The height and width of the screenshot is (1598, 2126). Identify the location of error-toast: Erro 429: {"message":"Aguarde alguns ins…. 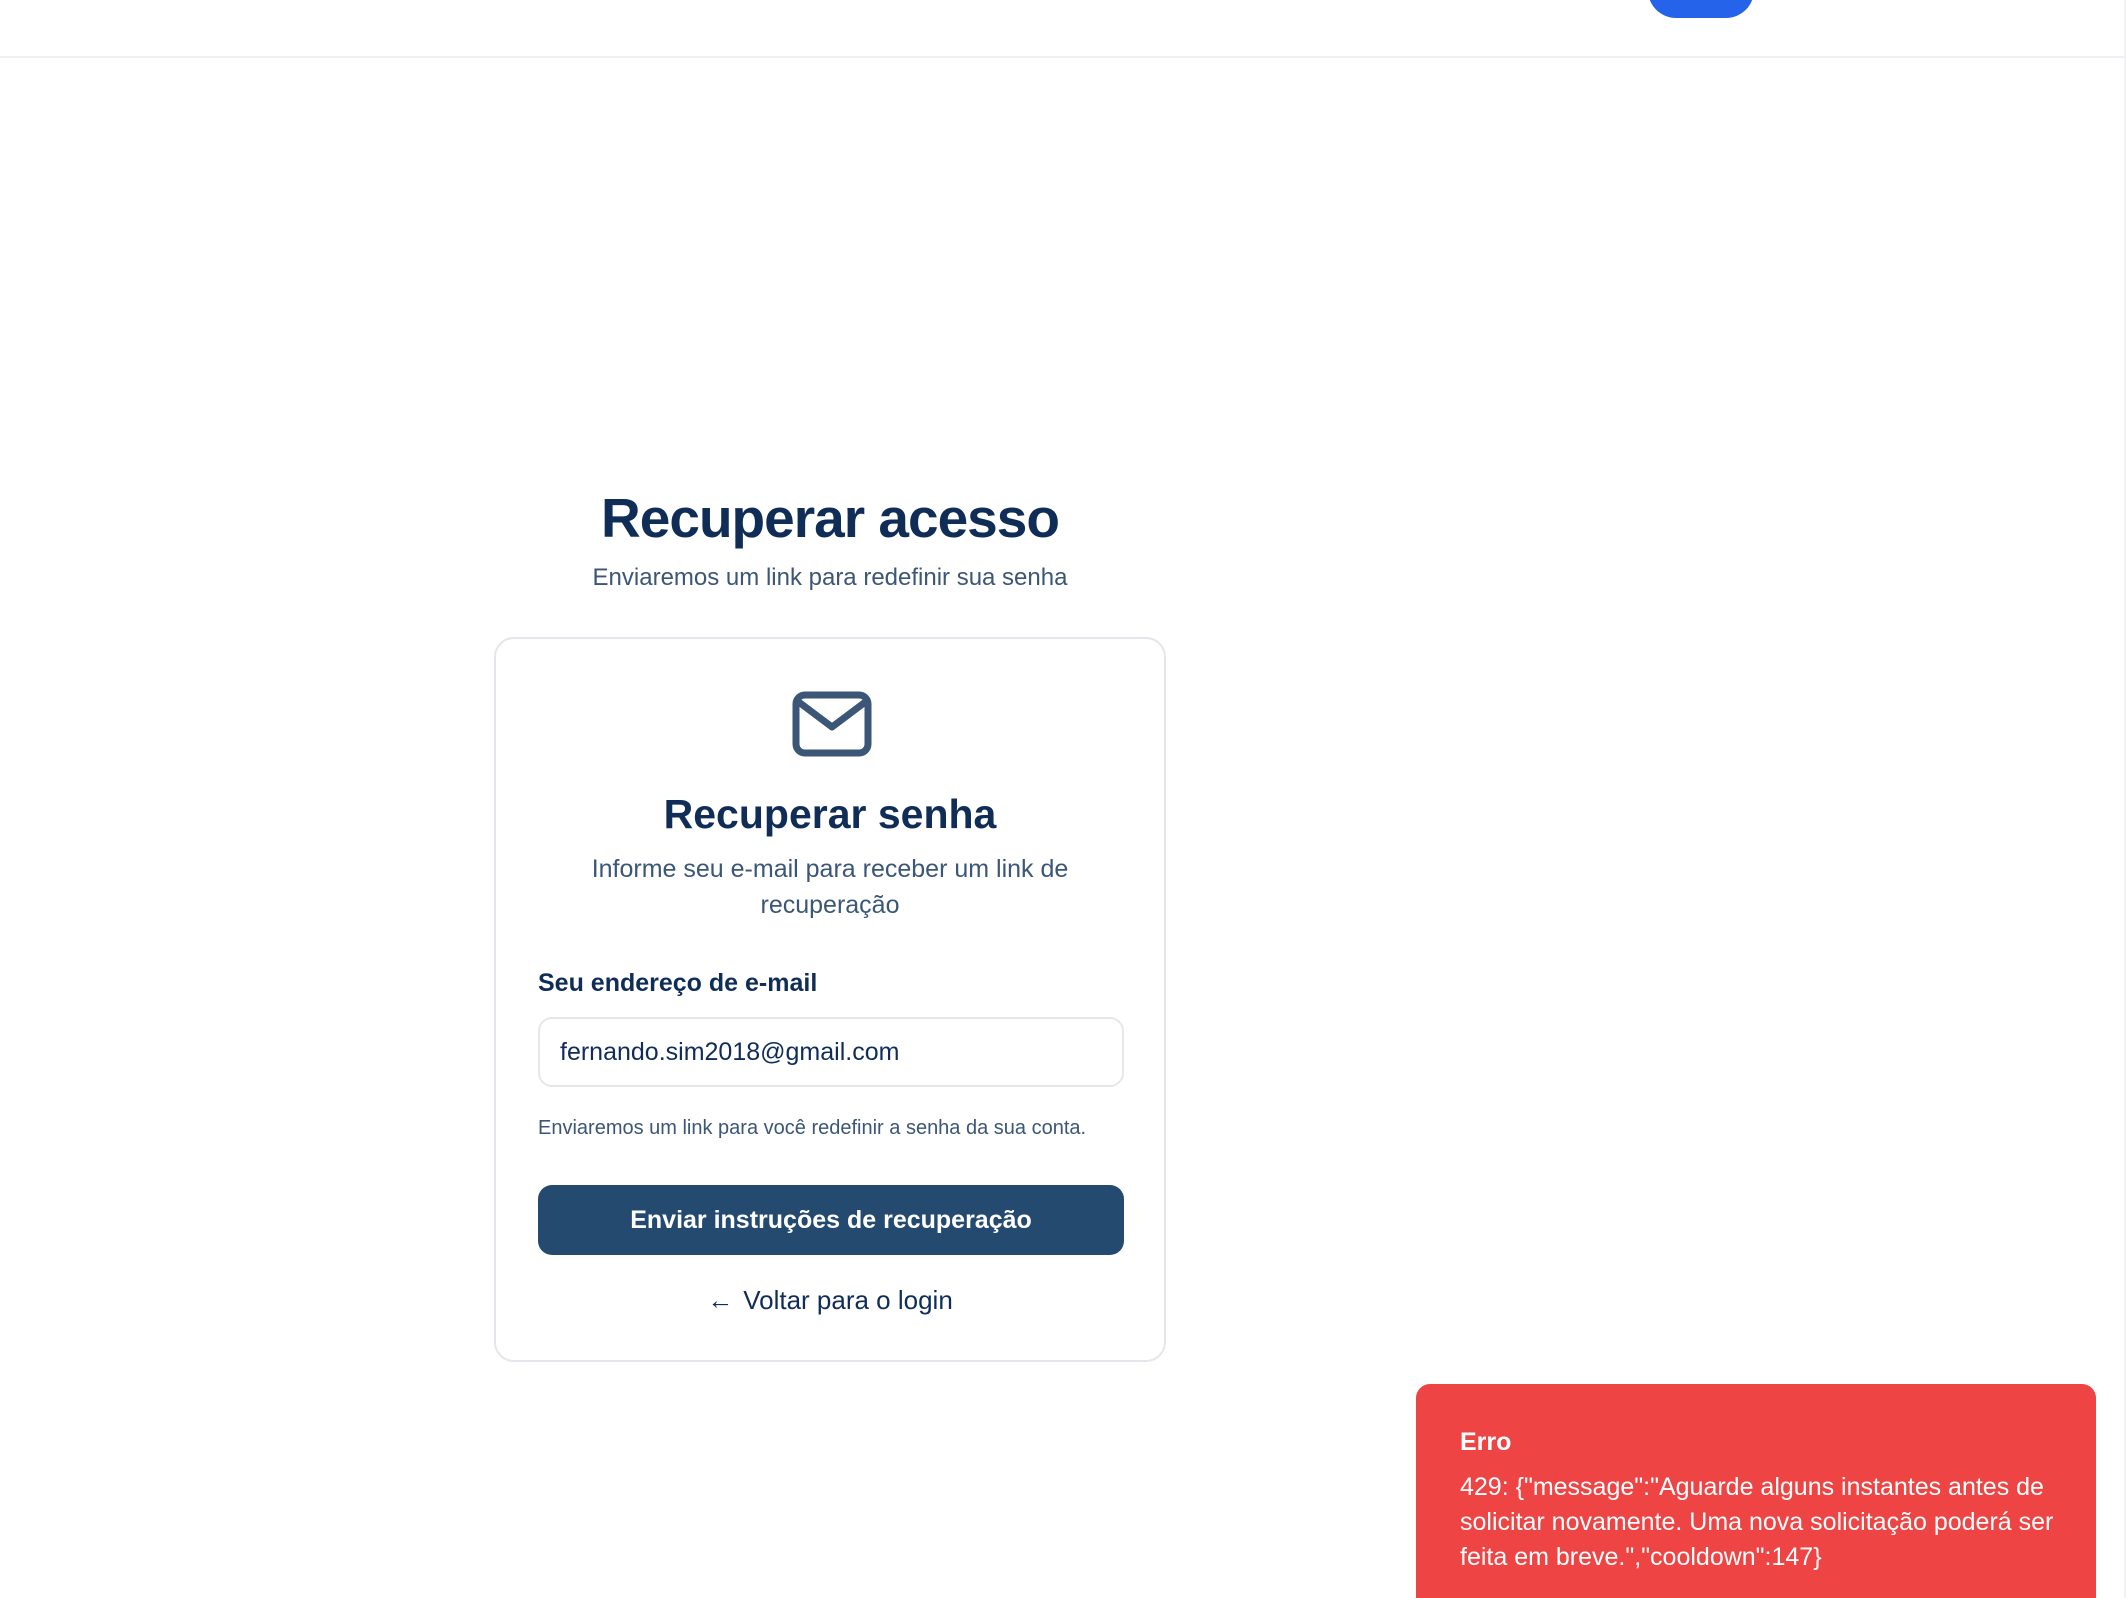
(1756, 1491).